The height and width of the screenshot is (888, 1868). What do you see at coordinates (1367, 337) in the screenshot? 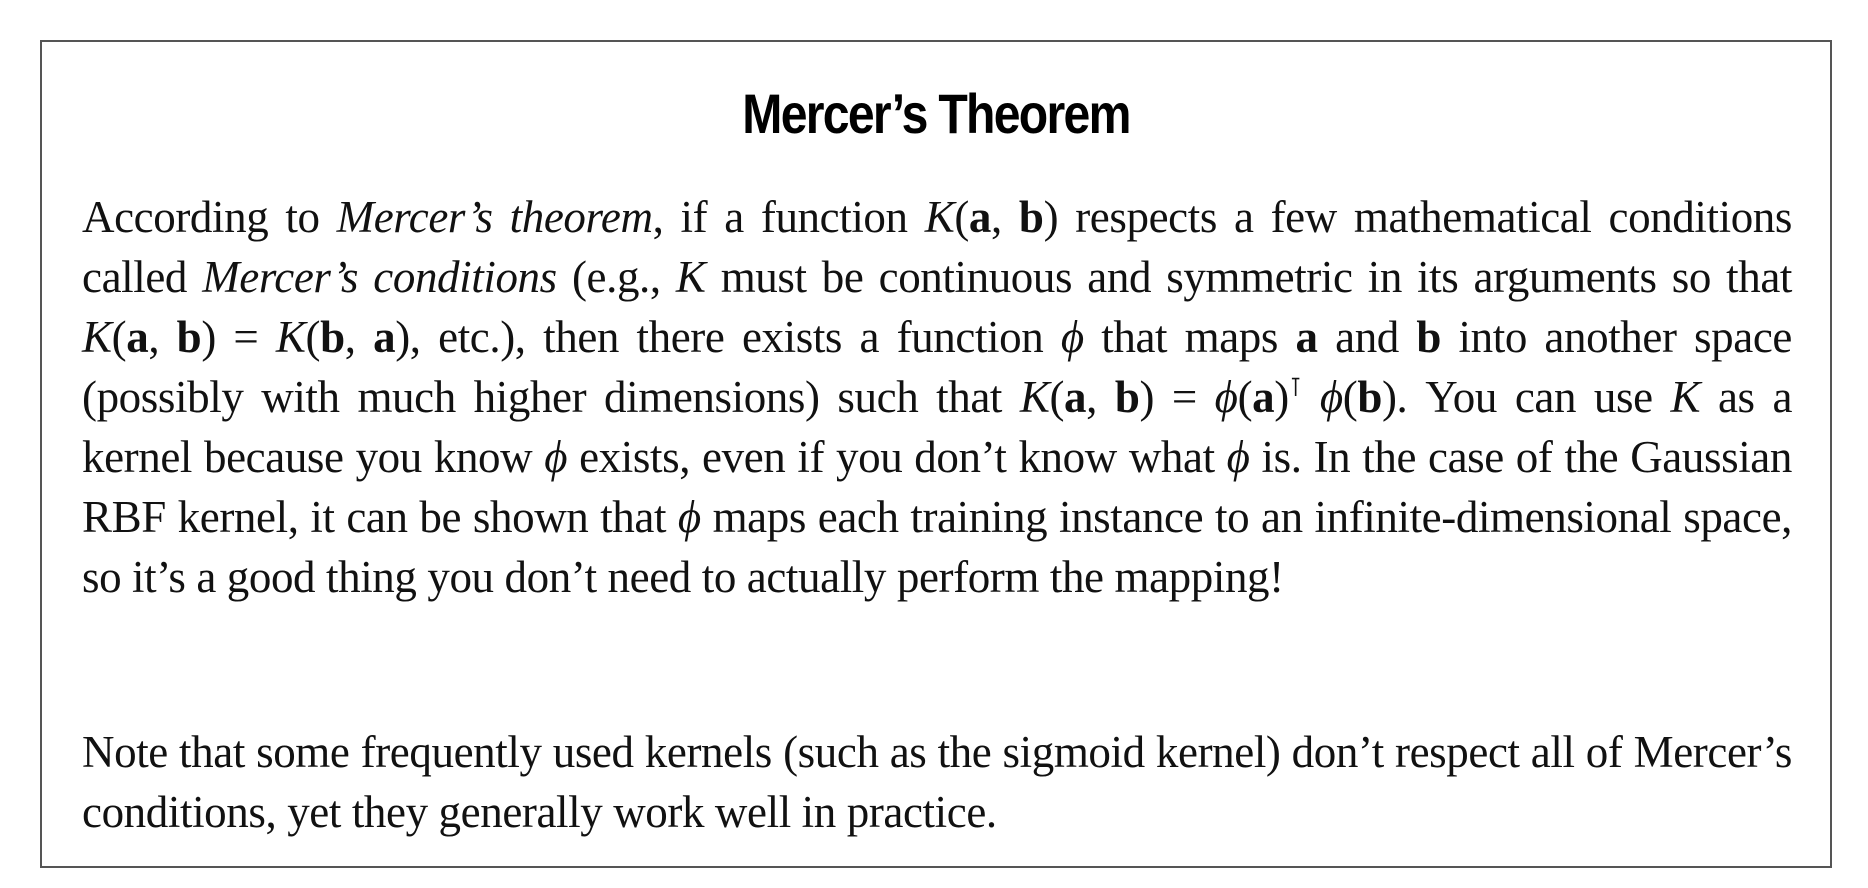
I see `text-run: and` at bounding box center [1367, 337].